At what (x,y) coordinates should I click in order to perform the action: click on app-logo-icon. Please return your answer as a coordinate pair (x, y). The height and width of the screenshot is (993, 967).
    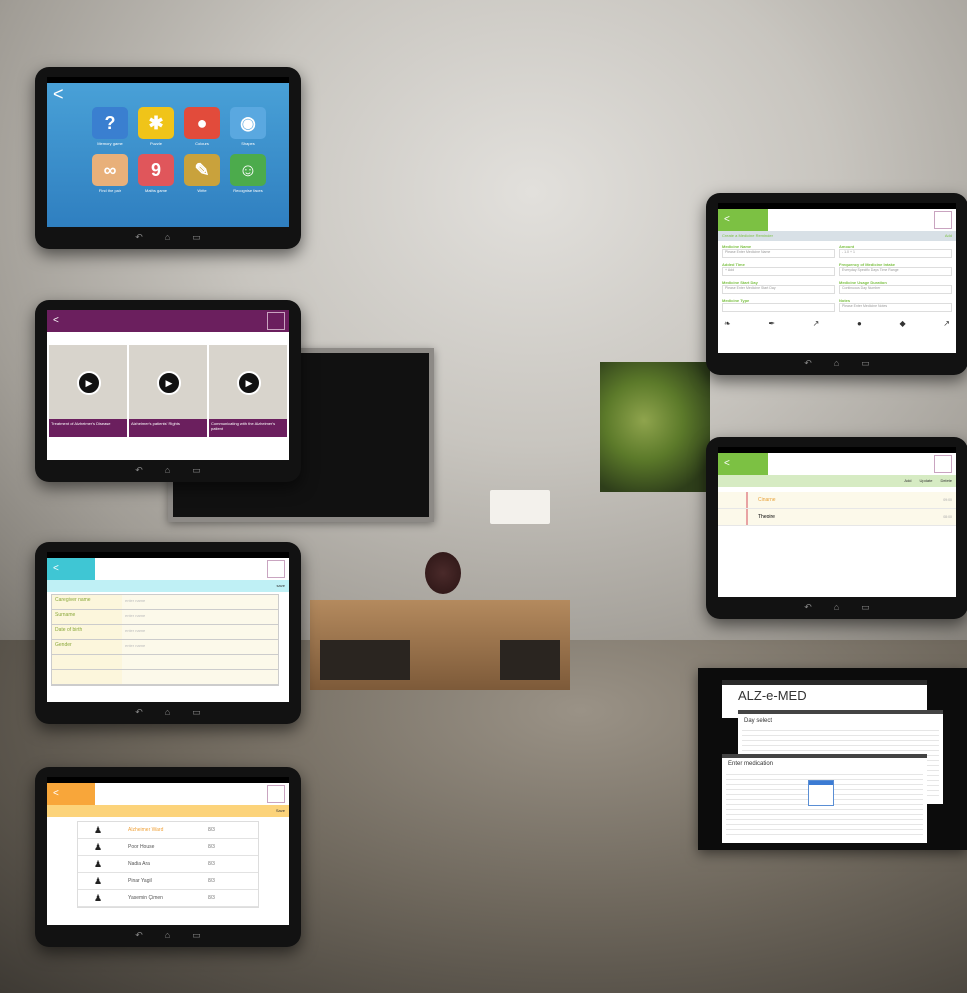
    Looking at the image, I should click on (943, 464).